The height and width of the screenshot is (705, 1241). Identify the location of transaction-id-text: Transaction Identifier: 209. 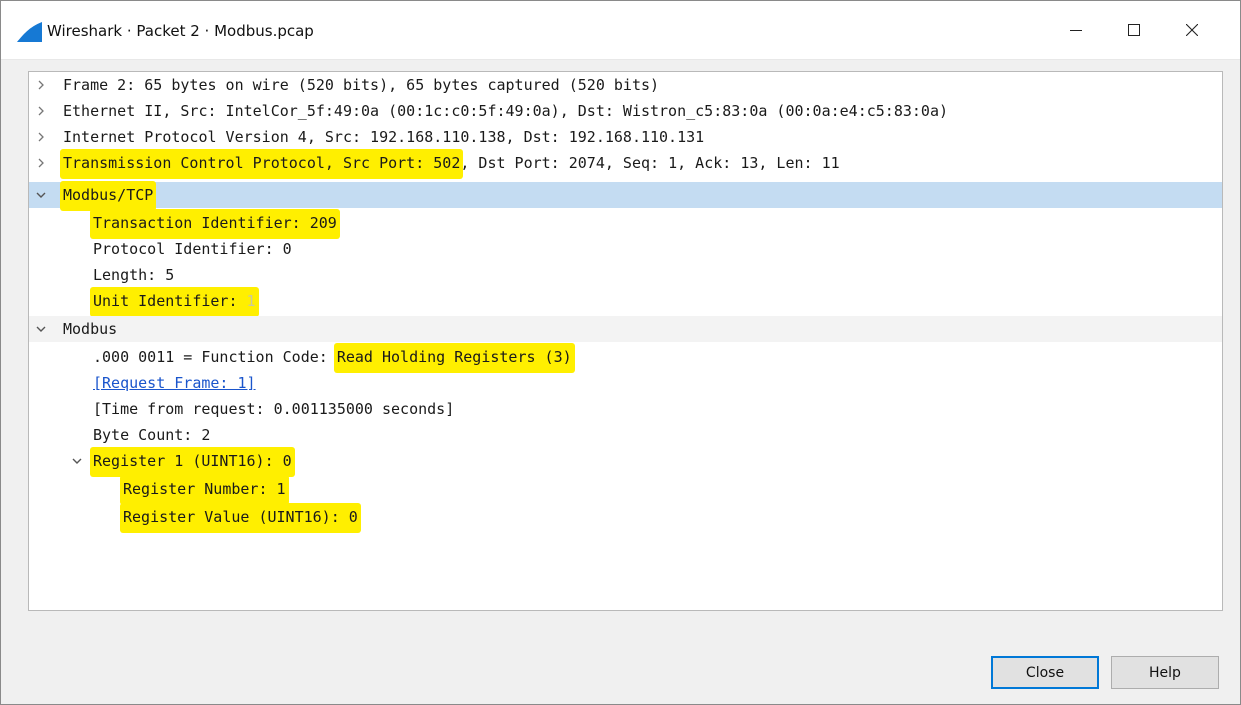
(215, 224).